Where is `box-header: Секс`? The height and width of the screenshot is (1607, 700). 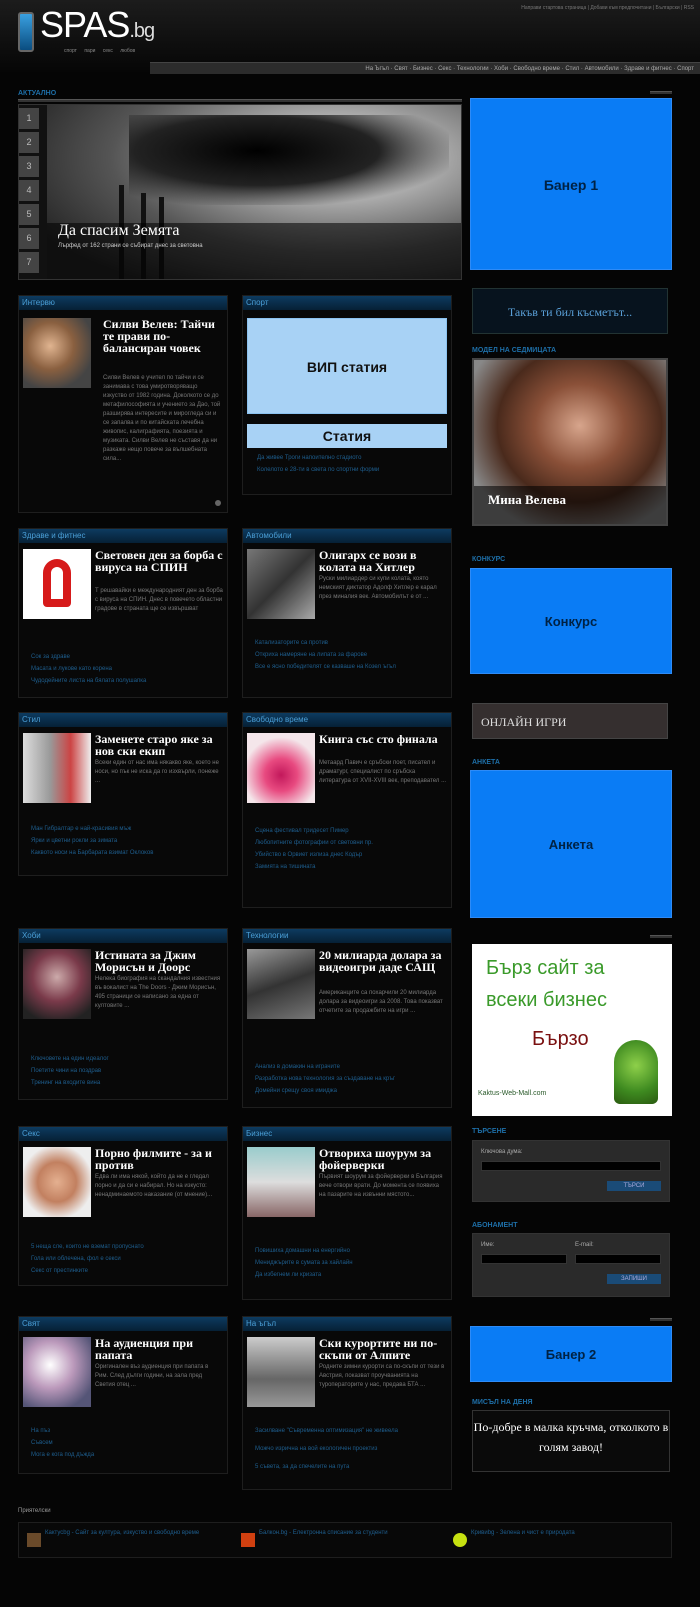
box-header: Секс is located at coordinates (123, 1134).